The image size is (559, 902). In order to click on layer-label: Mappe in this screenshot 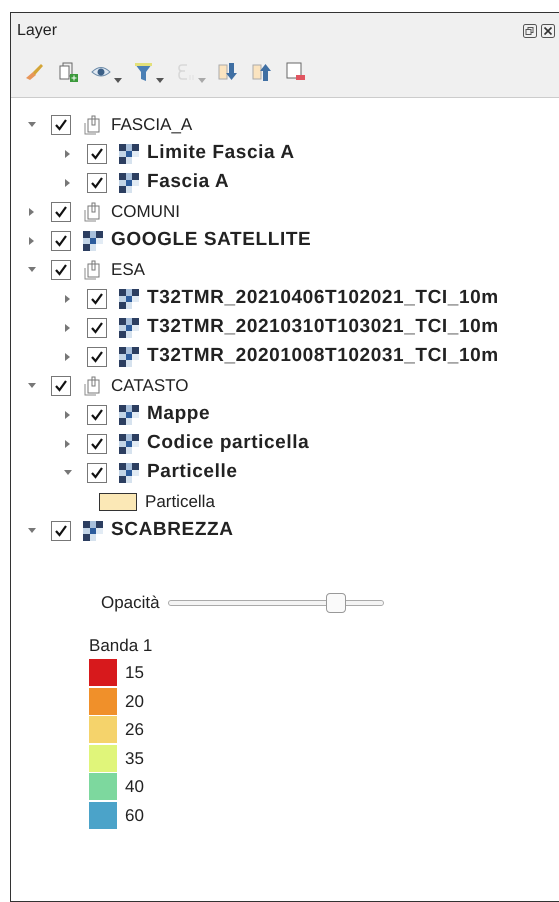, I will do `click(178, 414)`.